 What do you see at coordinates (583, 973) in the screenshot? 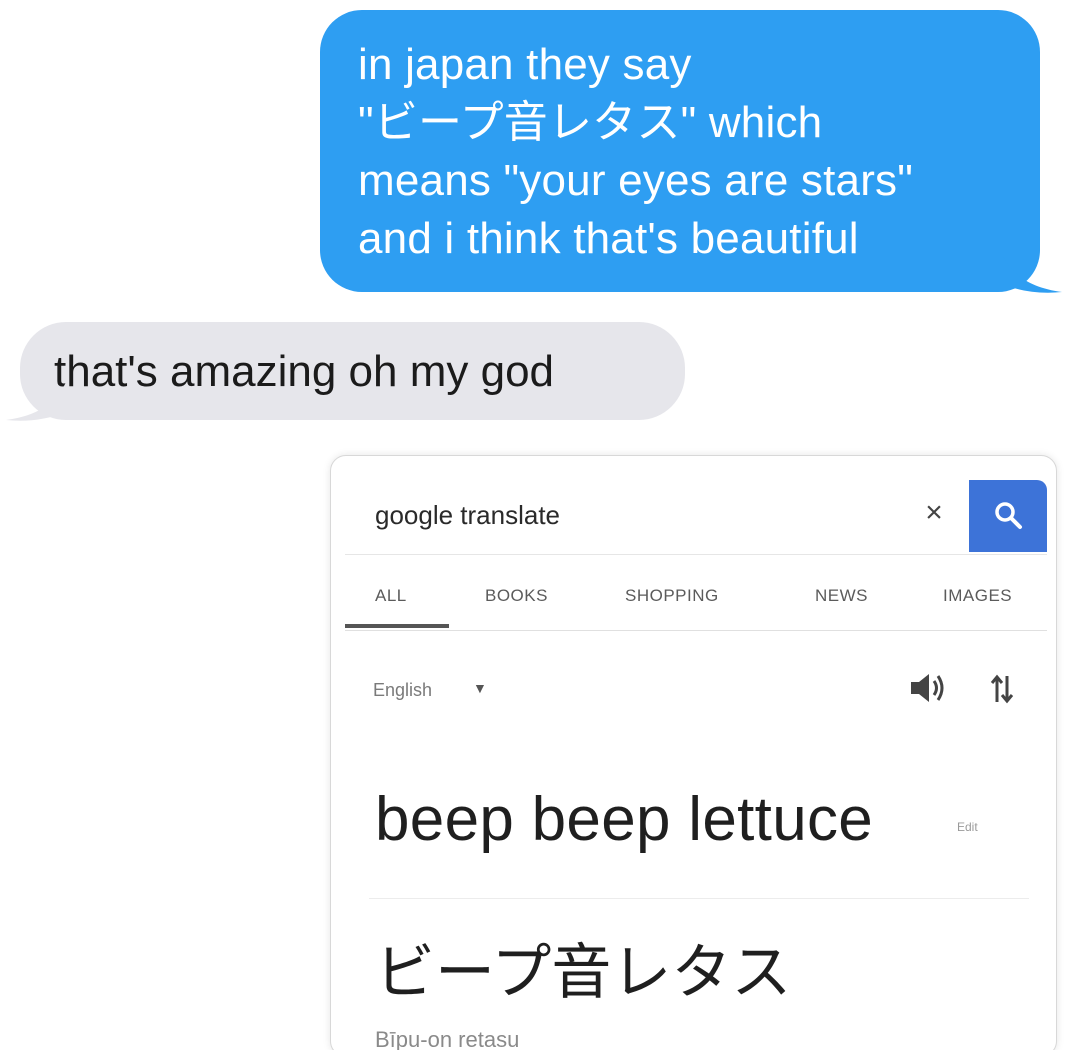
I see `translated-text: ビープ音レタス` at bounding box center [583, 973].